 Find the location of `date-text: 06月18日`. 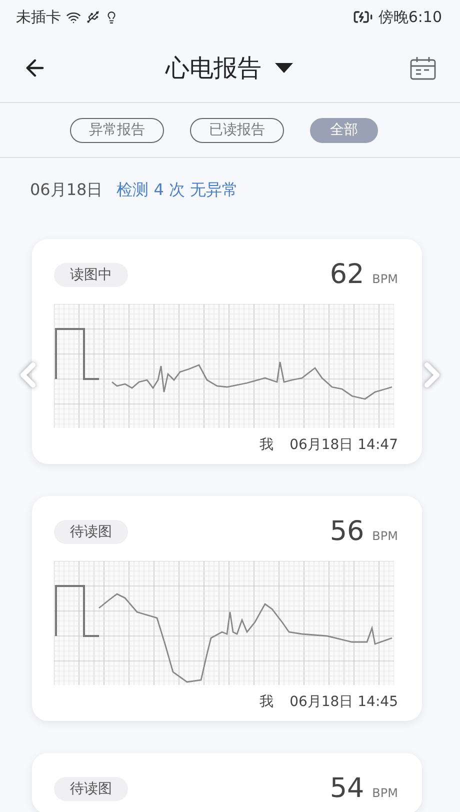

date-text: 06月18日 is located at coordinates (66, 190).